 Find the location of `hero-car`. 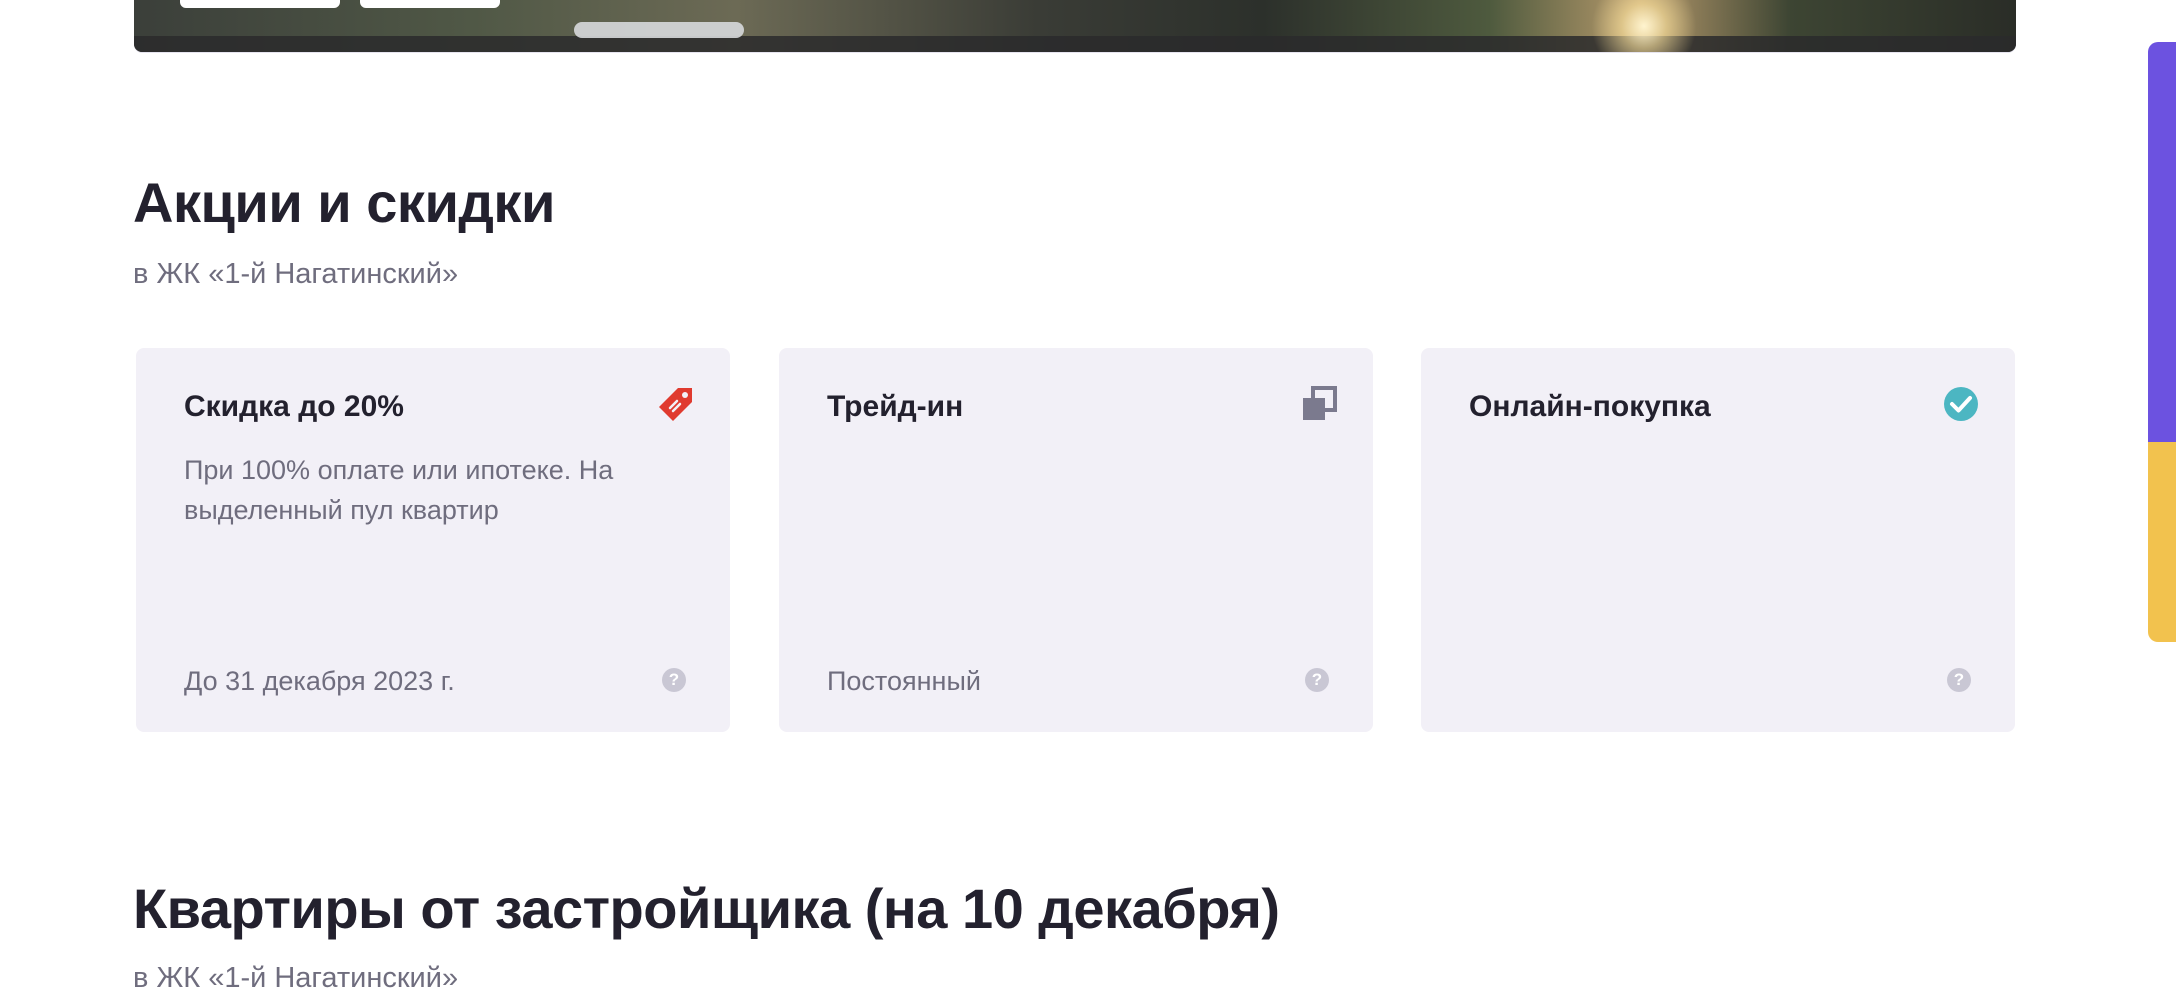

hero-car is located at coordinates (659, 30).